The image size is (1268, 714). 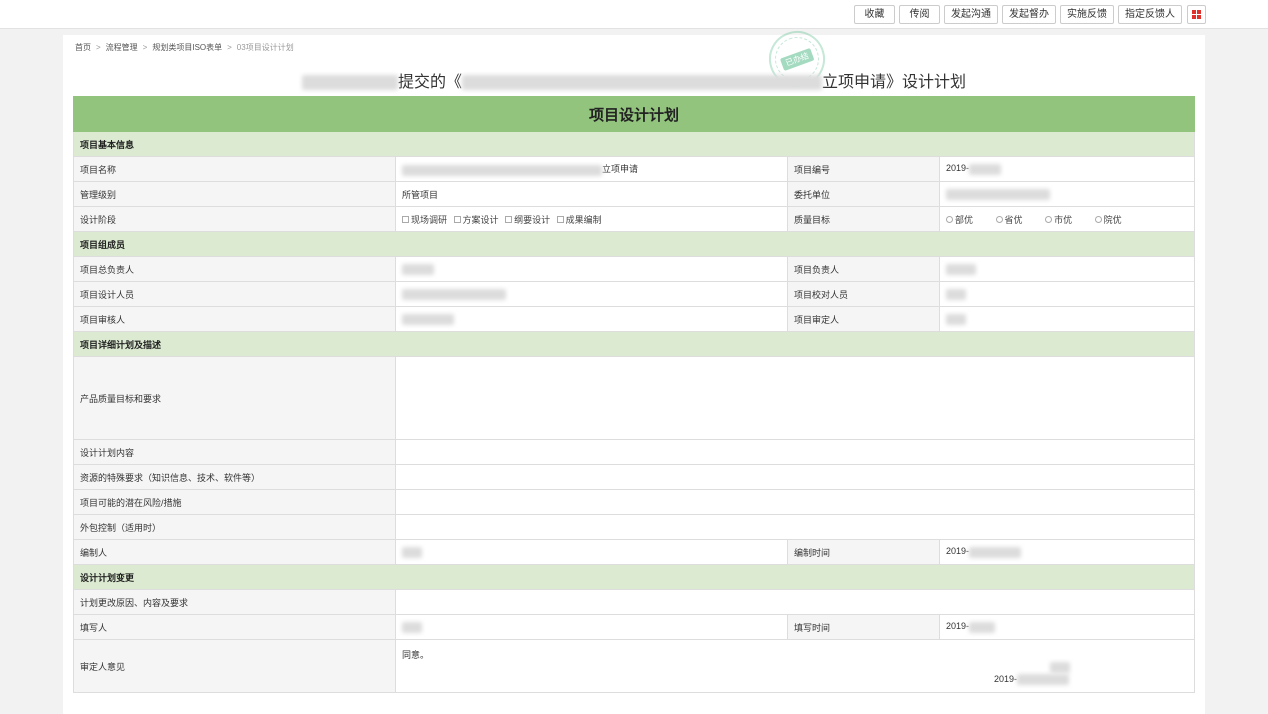 I want to click on radio-province-excellent: 省优, so click(x=1009, y=219).